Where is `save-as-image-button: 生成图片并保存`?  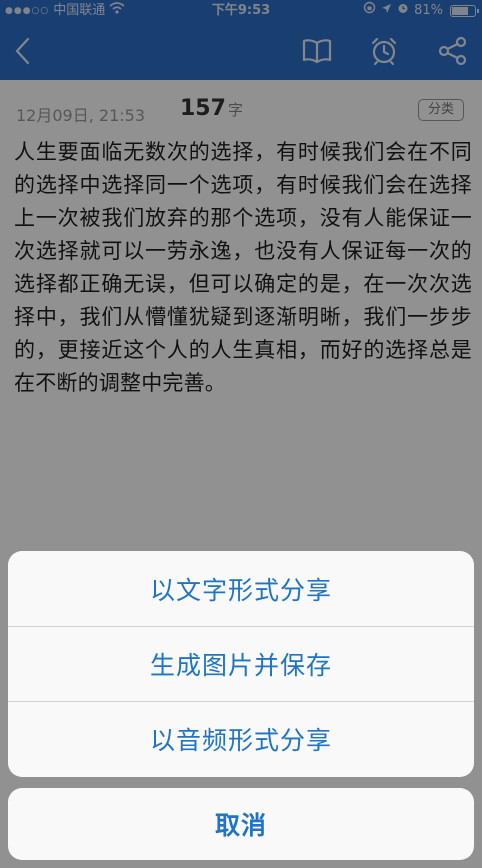 save-as-image-button: 生成图片并保存 is located at coordinates (241, 663).